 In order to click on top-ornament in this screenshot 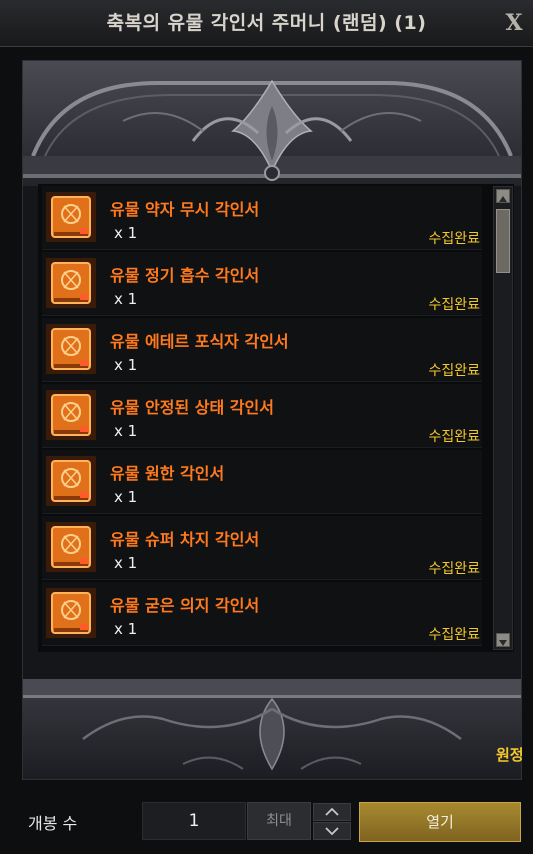, I will do `click(272, 123)`.